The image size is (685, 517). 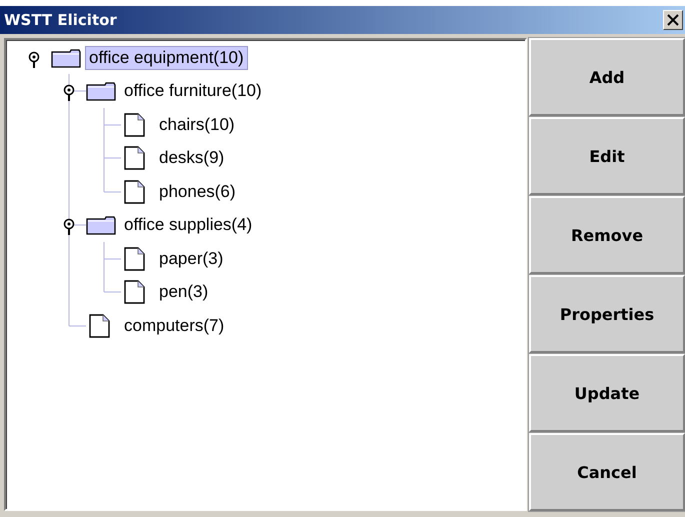 What do you see at coordinates (607, 314) in the screenshot?
I see `action-button: Properties` at bounding box center [607, 314].